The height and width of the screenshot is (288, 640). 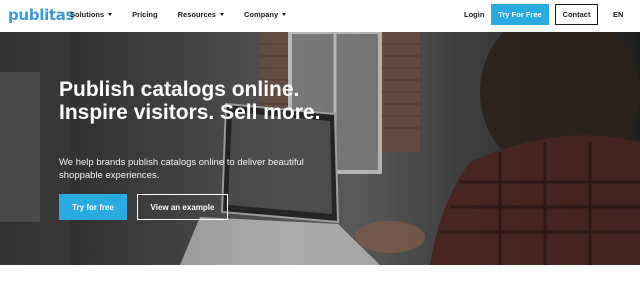 What do you see at coordinates (618, 14) in the screenshot?
I see `language-selector: EN` at bounding box center [618, 14].